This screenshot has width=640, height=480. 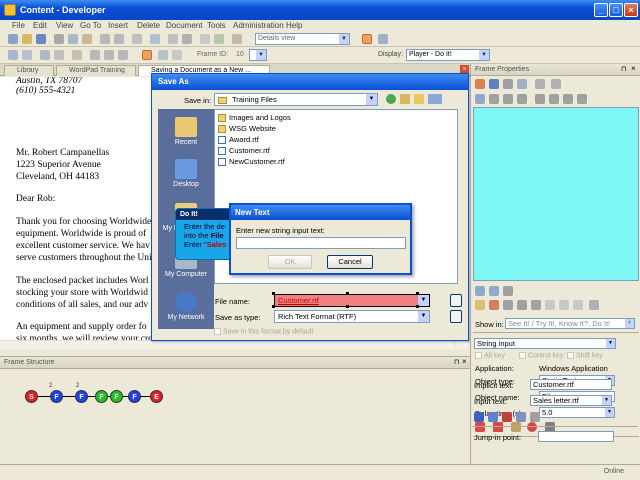 What do you see at coordinates (585, 355) in the screenshot?
I see `shift-key-checkbox: Shift key` at bounding box center [585, 355].